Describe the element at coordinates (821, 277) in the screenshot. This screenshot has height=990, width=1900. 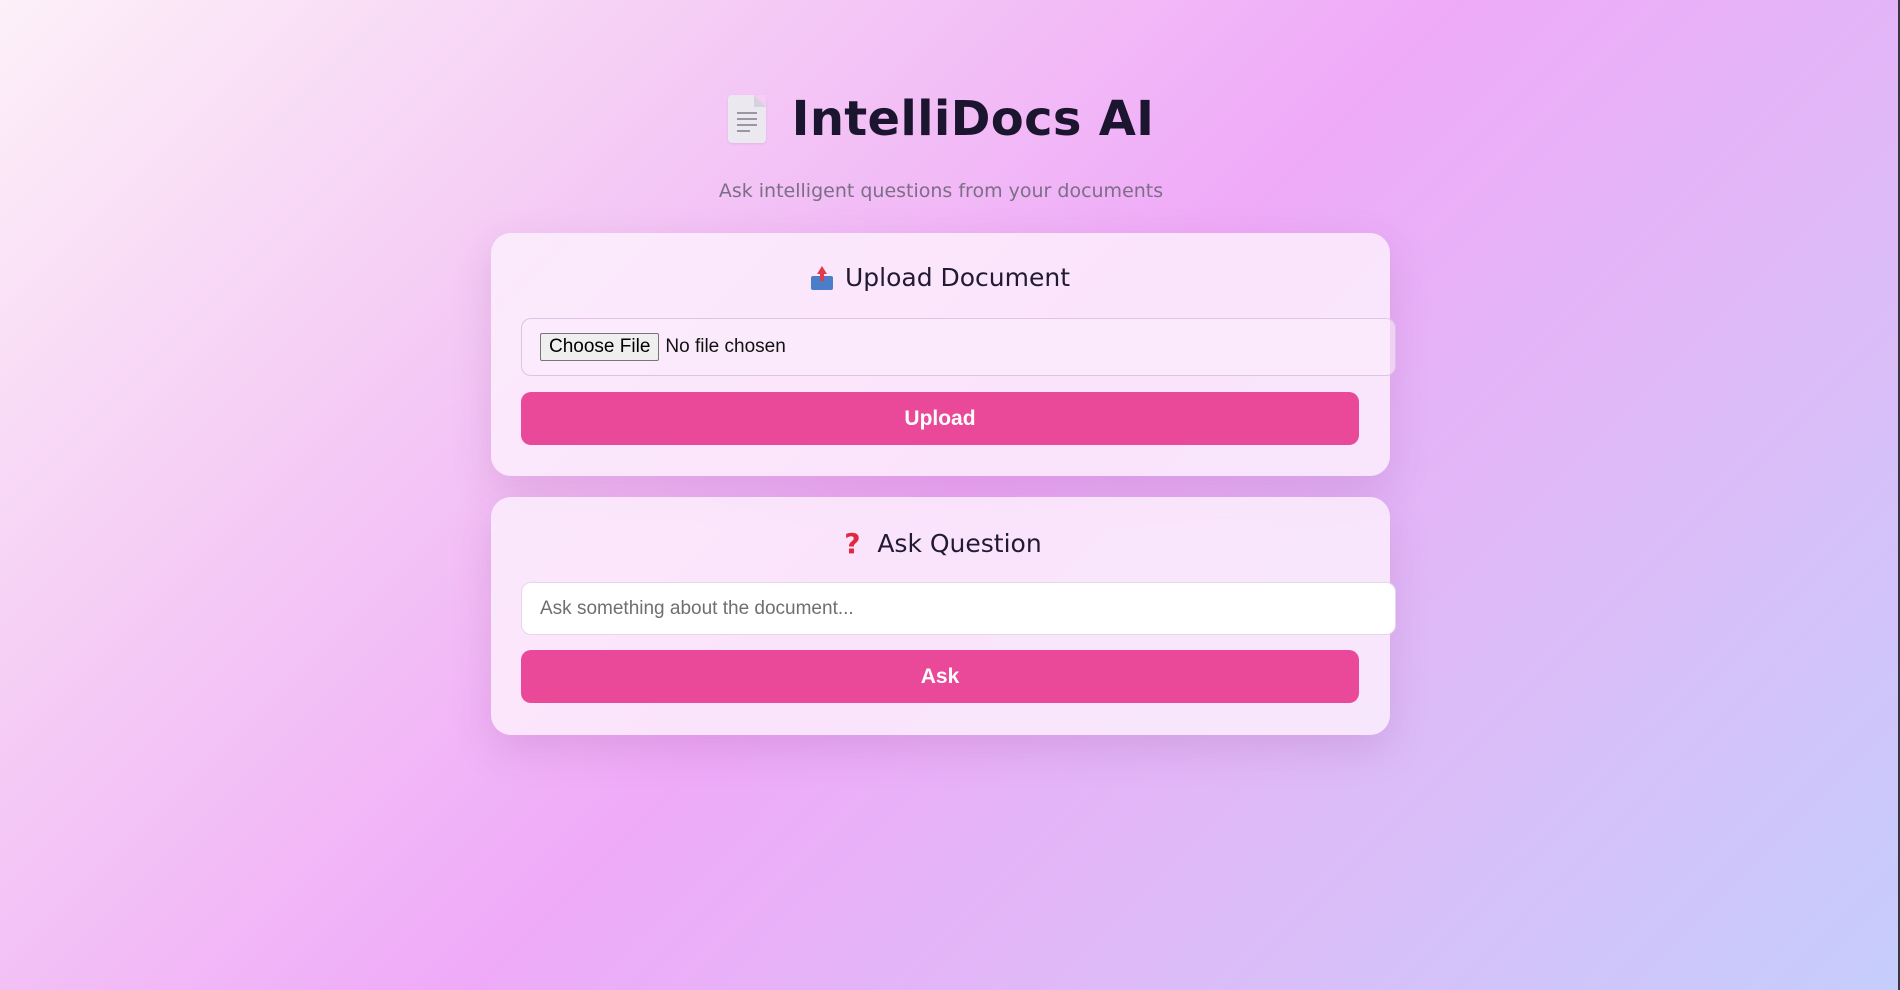
I see `outbox-tray-icon` at that location.